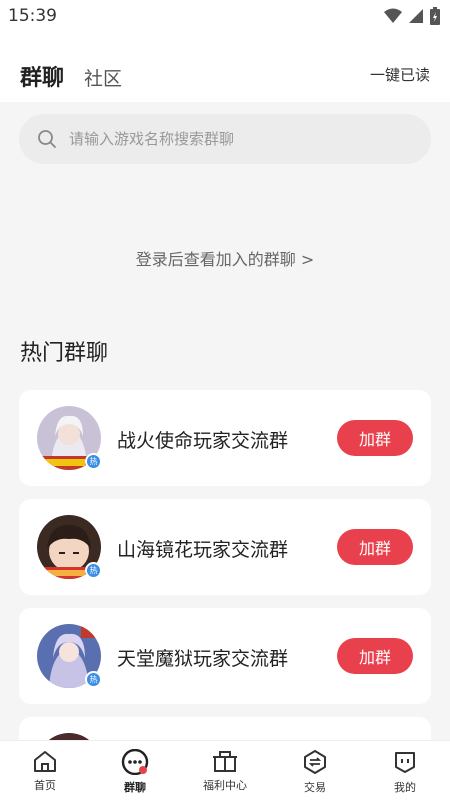 Image resolution: width=450 pixels, height=800 pixels. Describe the element at coordinates (225, 258) in the screenshot. I see `login-hint-link: 登录后查看加入的群聊 >` at that location.